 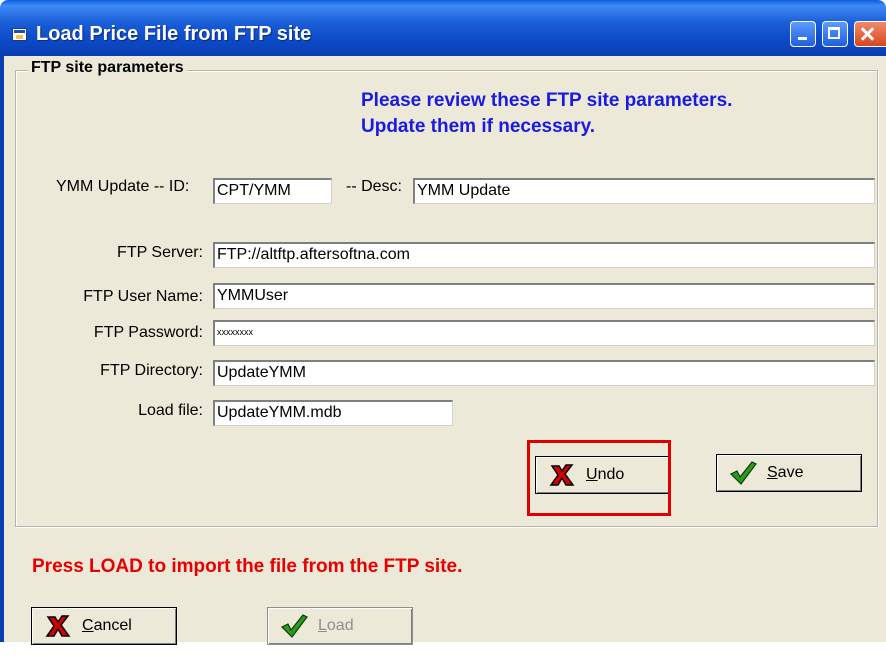 I want to click on window-app-icon, so click(x=19, y=34).